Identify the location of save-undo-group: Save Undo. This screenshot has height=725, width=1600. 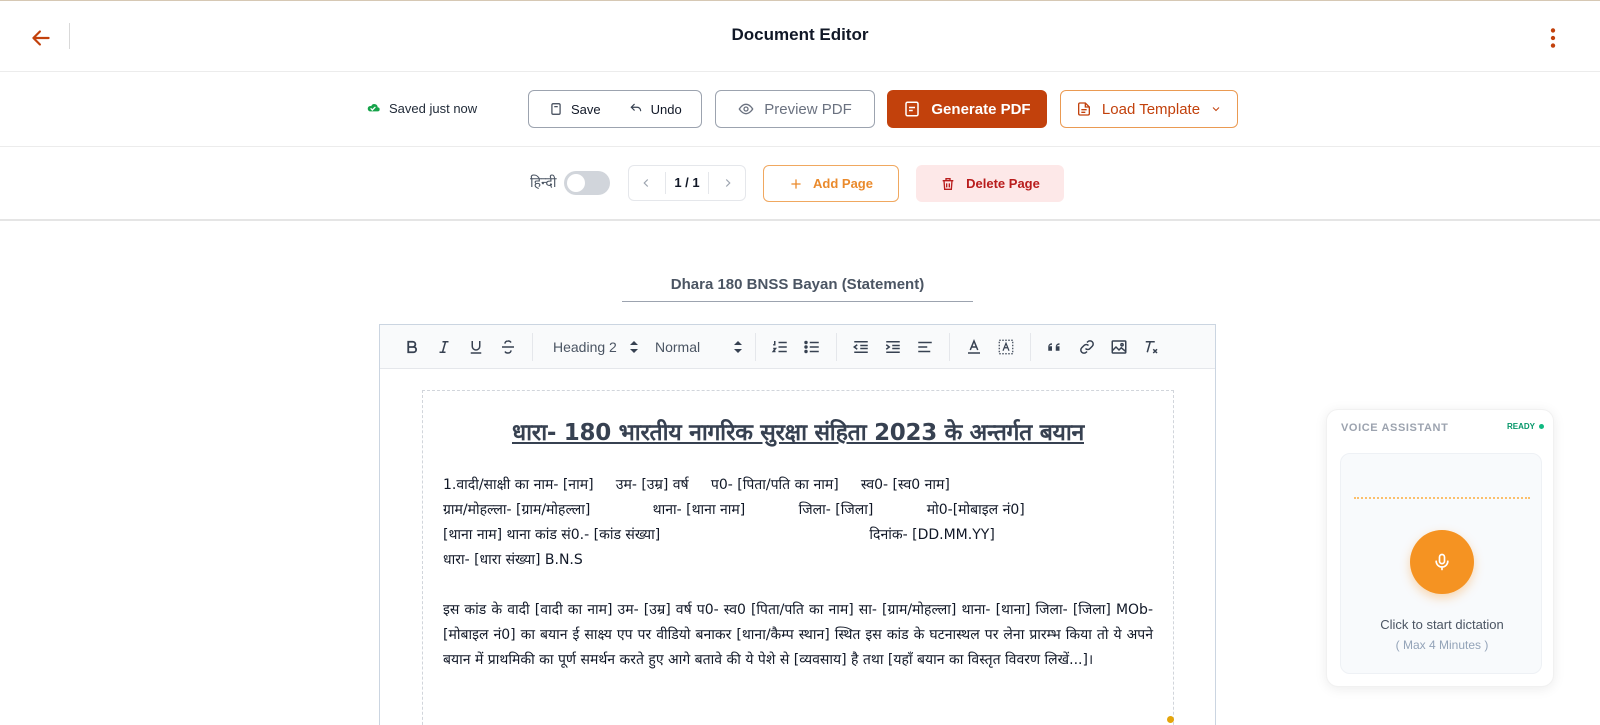
(615, 109).